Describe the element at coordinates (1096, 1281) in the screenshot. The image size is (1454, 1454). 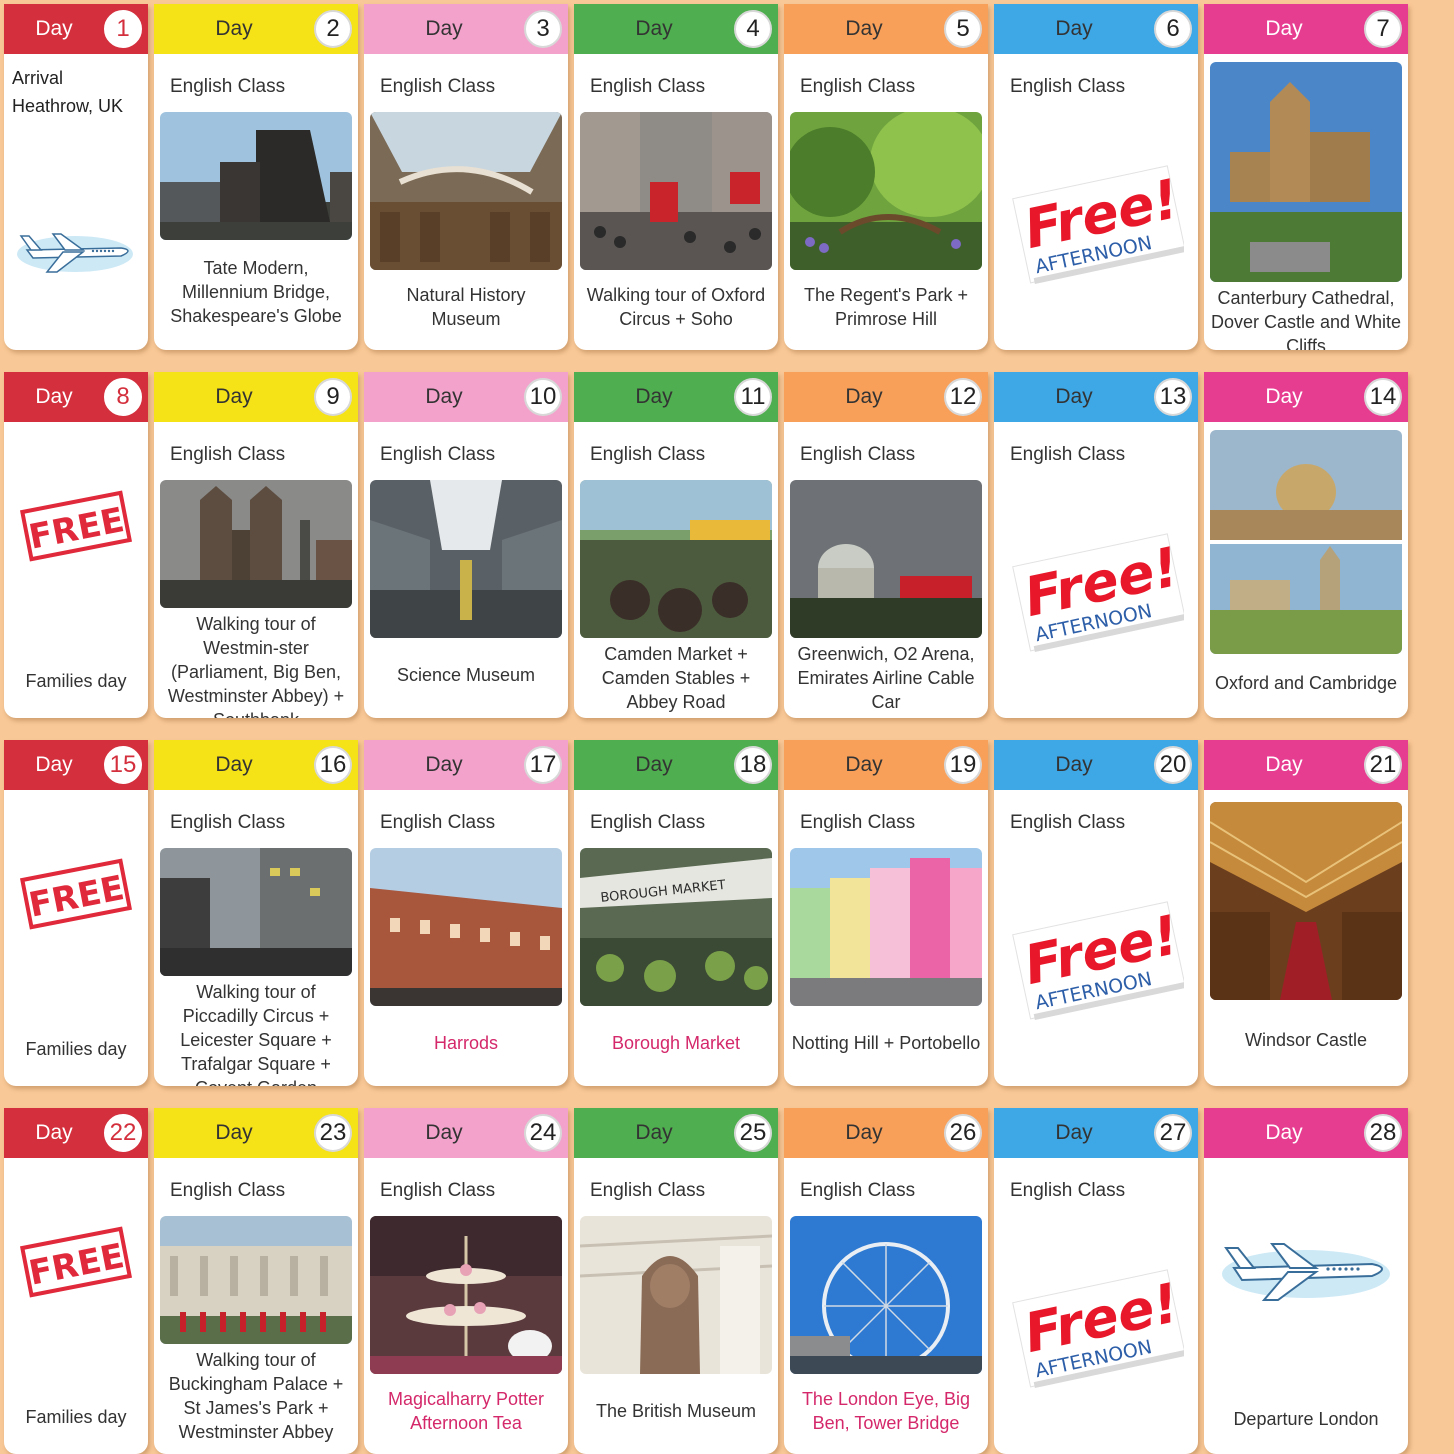
I see `day-card-27: Day 27 English Class Free! AFTERNOON` at that location.